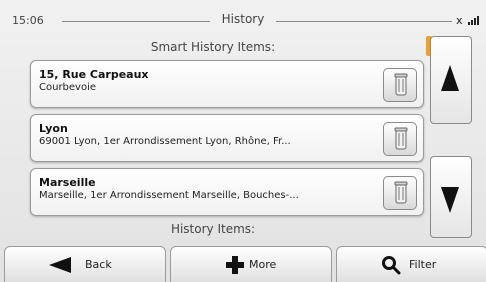 The width and height of the screenshot is (486, 282). I want to click on triangle-up-icon, so click(450, 78).